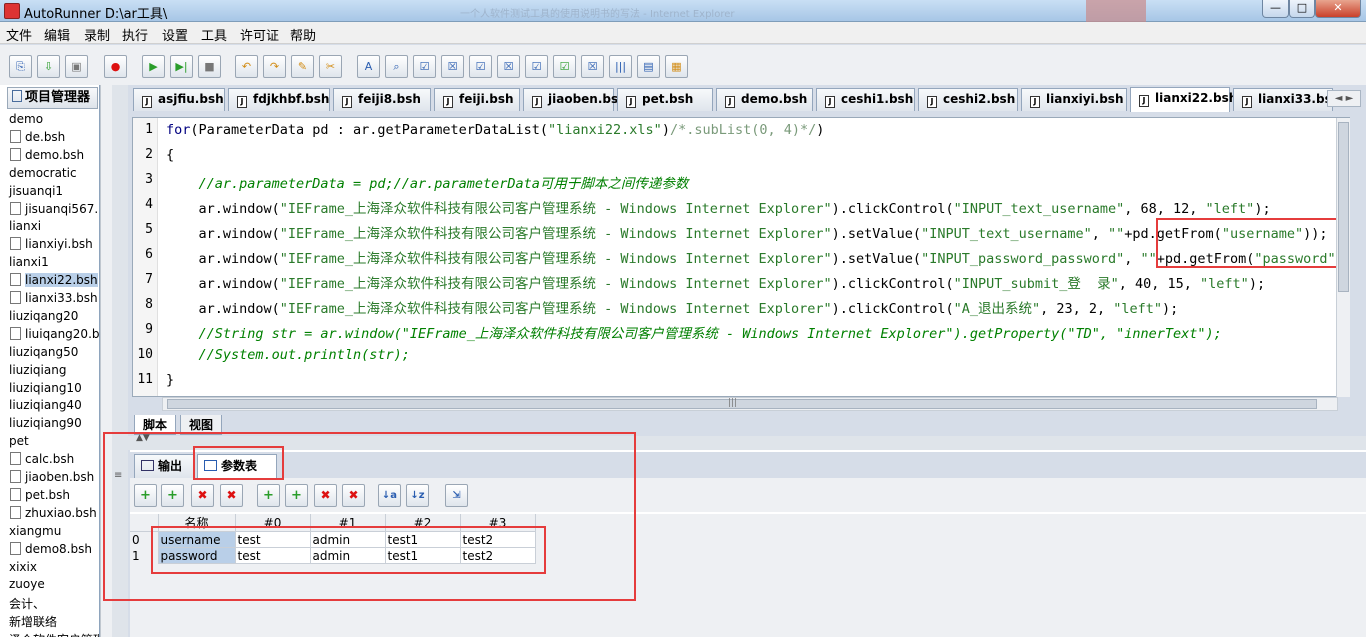 This screenshot has width=1366, height=637. I want to click on tree-file-item: pet.bsh, so click(40, 496).